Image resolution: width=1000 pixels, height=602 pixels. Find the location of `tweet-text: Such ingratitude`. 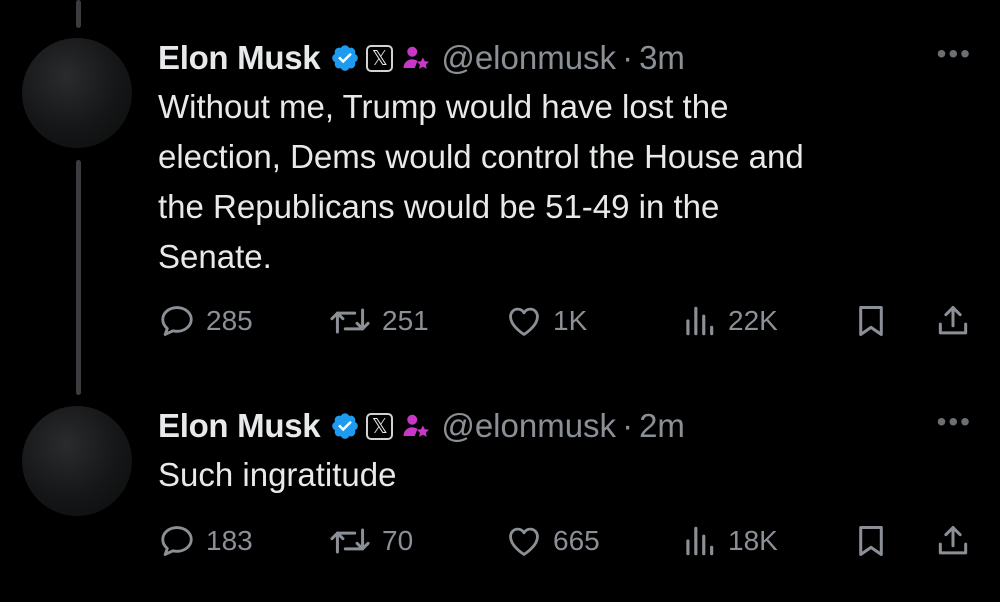

tweet-text: Such ingratitude is located at coordinates (558, 475).